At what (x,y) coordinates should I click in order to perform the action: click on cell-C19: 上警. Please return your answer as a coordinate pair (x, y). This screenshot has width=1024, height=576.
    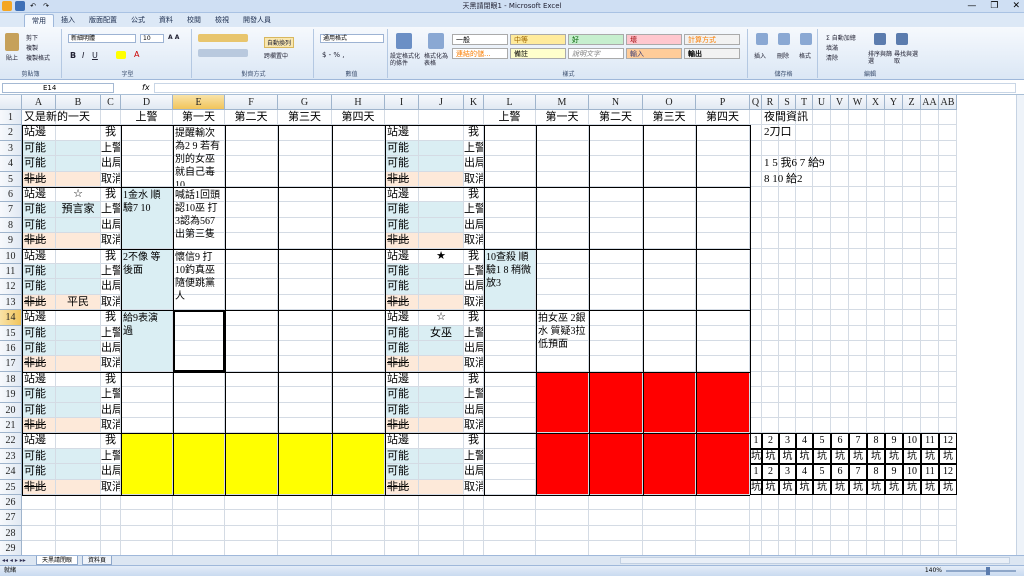
    Looking at the image, I should click on (111, 395).